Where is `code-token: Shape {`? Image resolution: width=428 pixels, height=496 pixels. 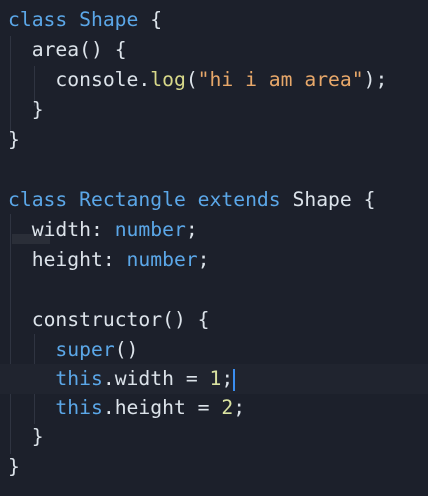
code-token: Shape { is located at coordinates (334, 199).